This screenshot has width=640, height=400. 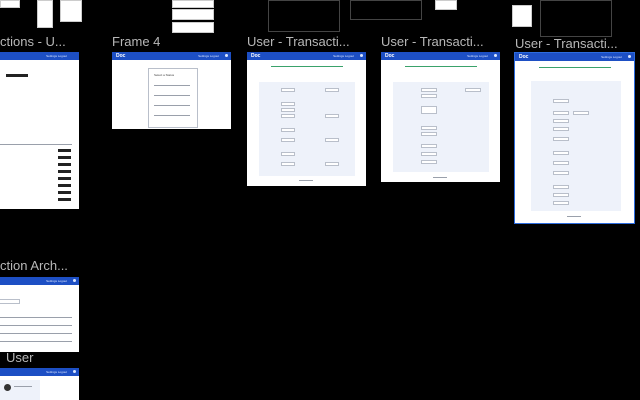 I want to click on frame-user: Settings Logout, so click(x=39, y=384).